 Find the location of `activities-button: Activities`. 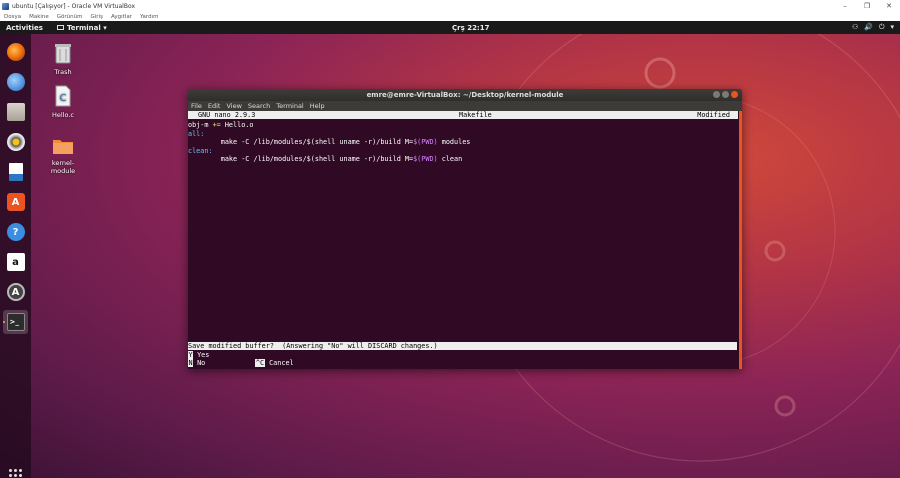

activities-button: Activities is located at coordinates (24, 28).